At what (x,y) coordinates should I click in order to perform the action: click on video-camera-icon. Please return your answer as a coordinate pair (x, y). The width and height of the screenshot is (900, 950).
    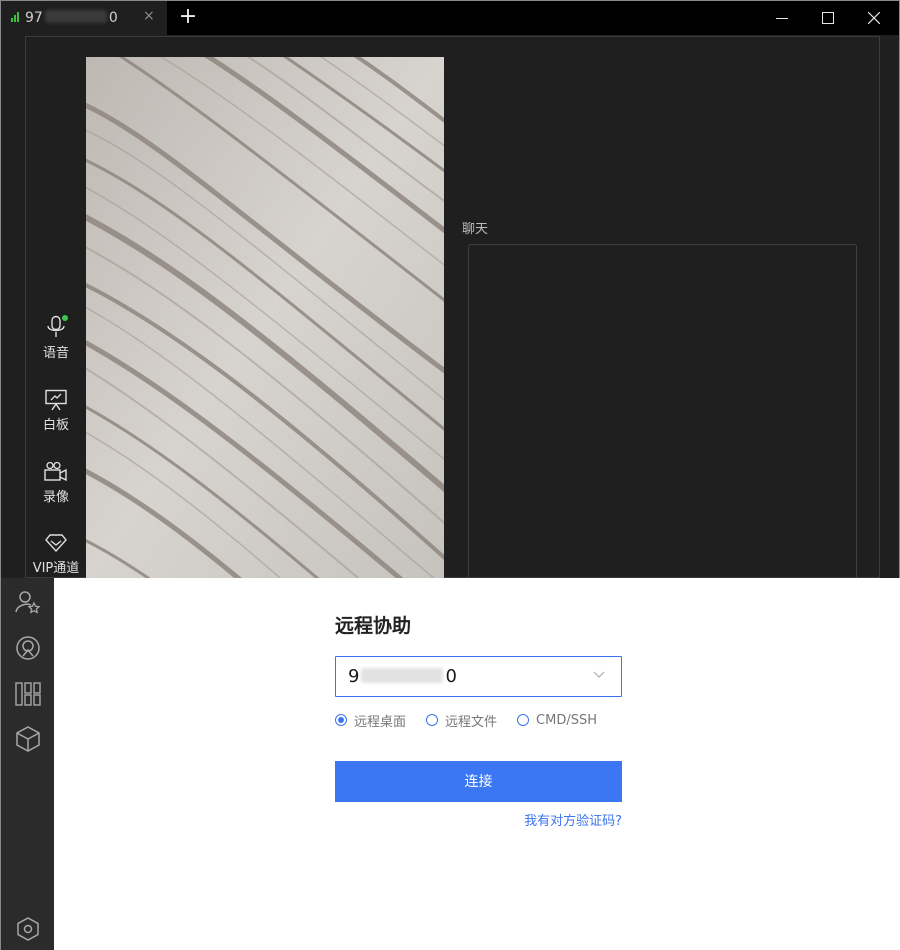
    Looking at the image, I should click on (55, 471).